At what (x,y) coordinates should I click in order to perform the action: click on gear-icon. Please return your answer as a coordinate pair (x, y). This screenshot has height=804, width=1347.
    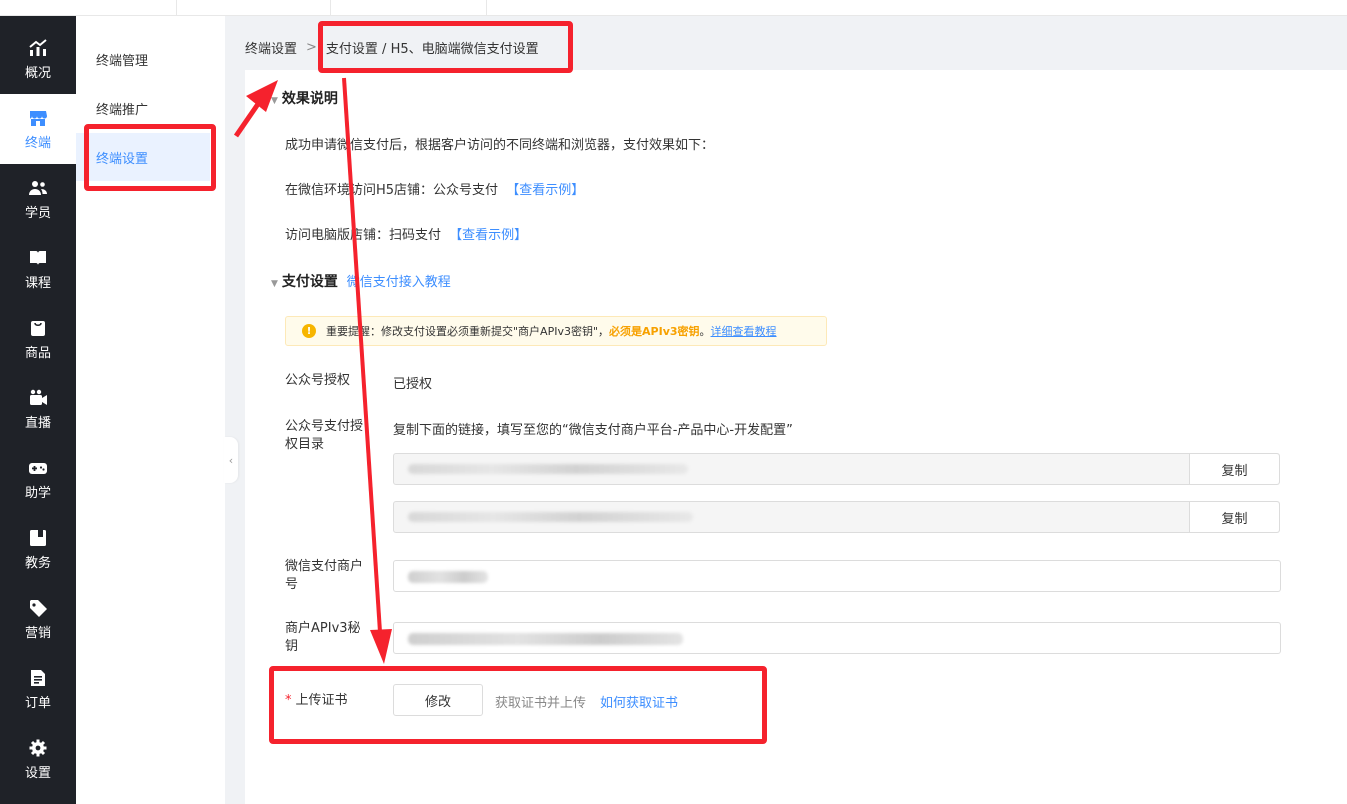
    Looking at the image, I should click on (38, 747).